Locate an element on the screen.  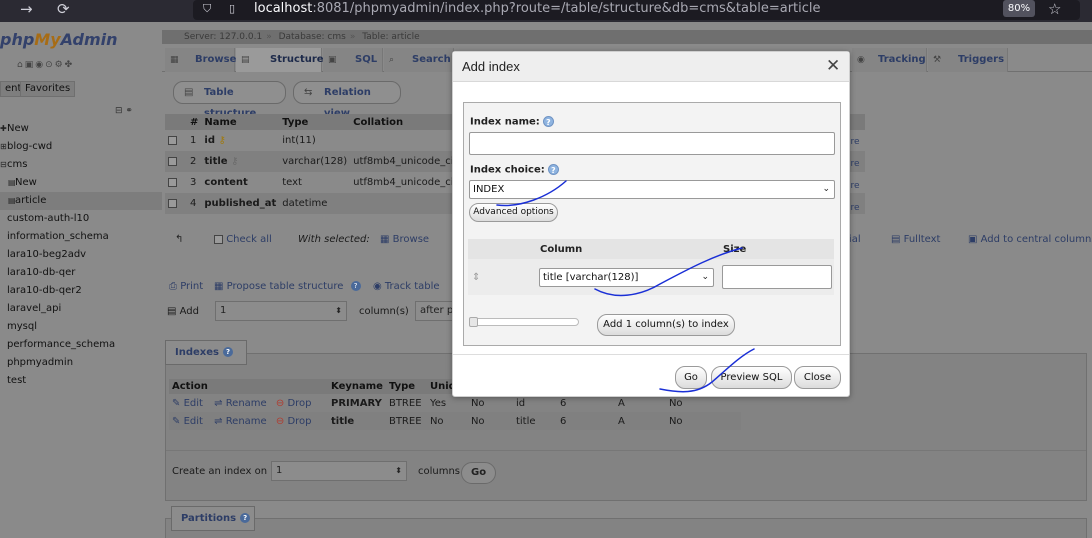
indexes-legend: Indexes? is located at coordinates (206, 352).